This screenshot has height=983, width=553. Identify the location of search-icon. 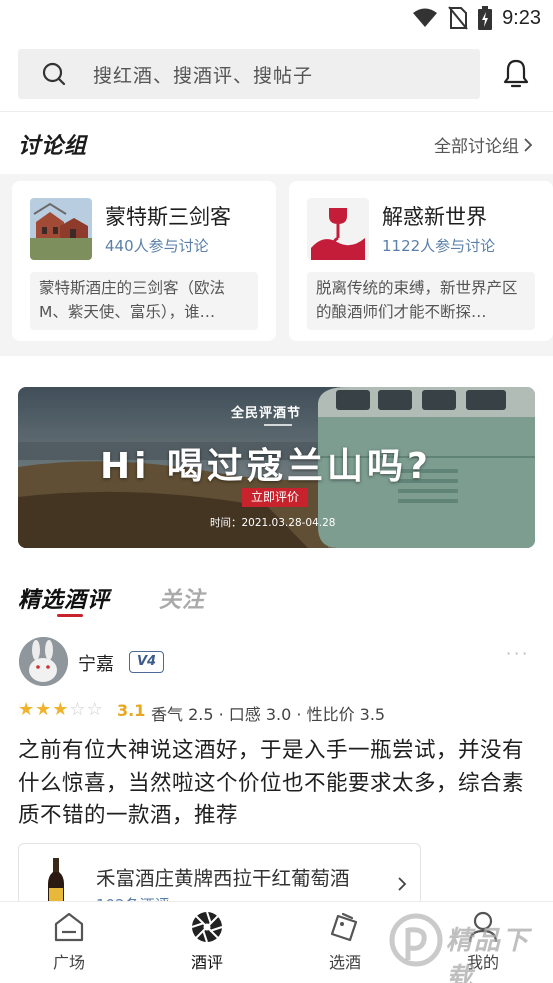
(54, 74).